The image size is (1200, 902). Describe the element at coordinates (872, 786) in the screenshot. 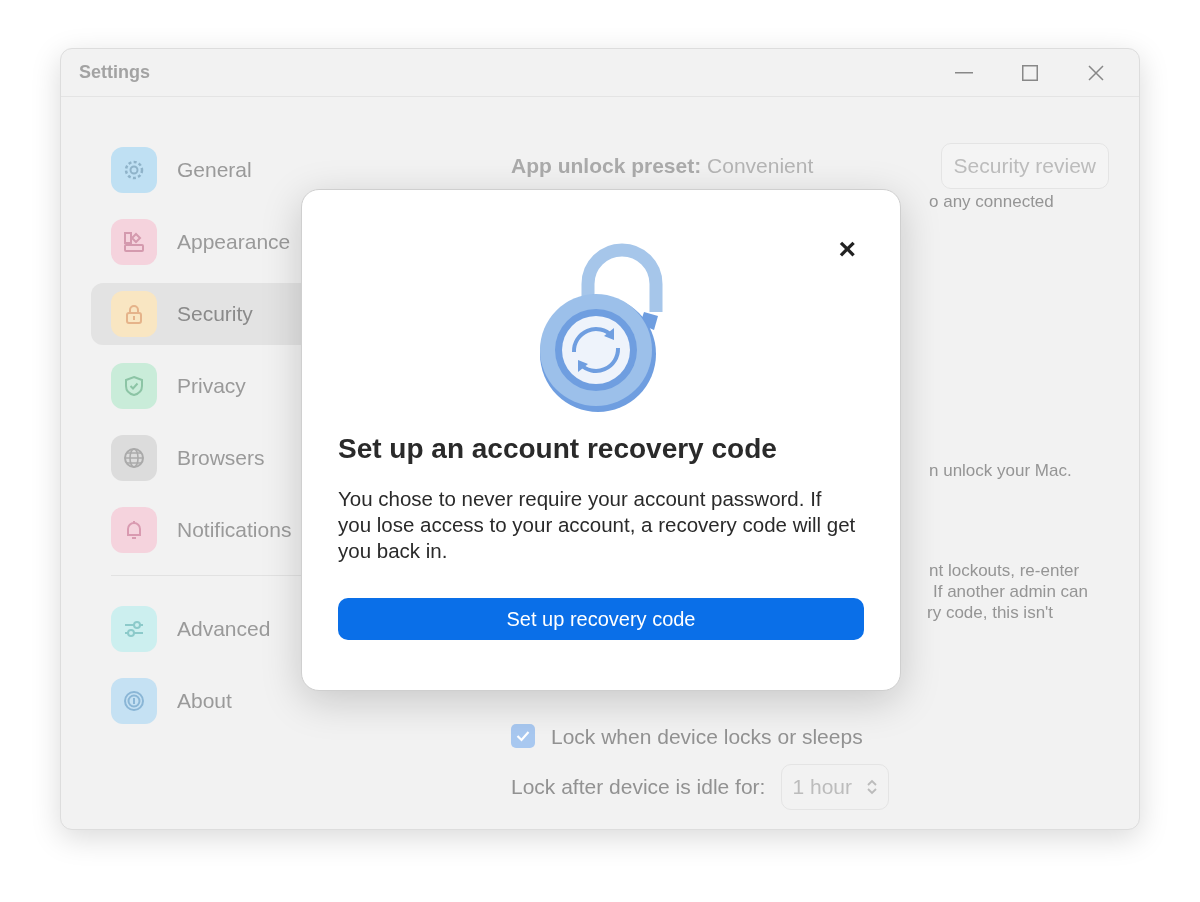

I see `chevron-up-down-icon` at that location.